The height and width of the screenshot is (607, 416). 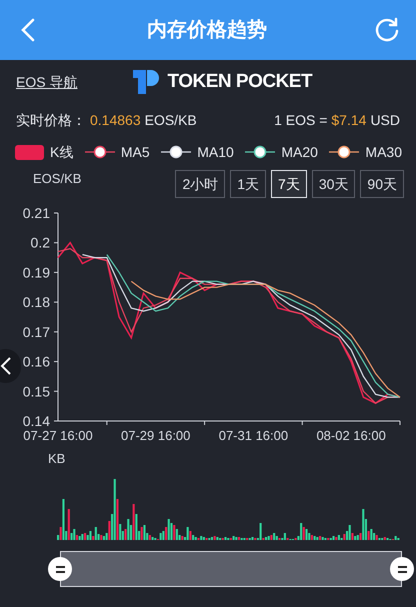 I want to click on y-tick-label: 0.18, so click(x=36, y=302).